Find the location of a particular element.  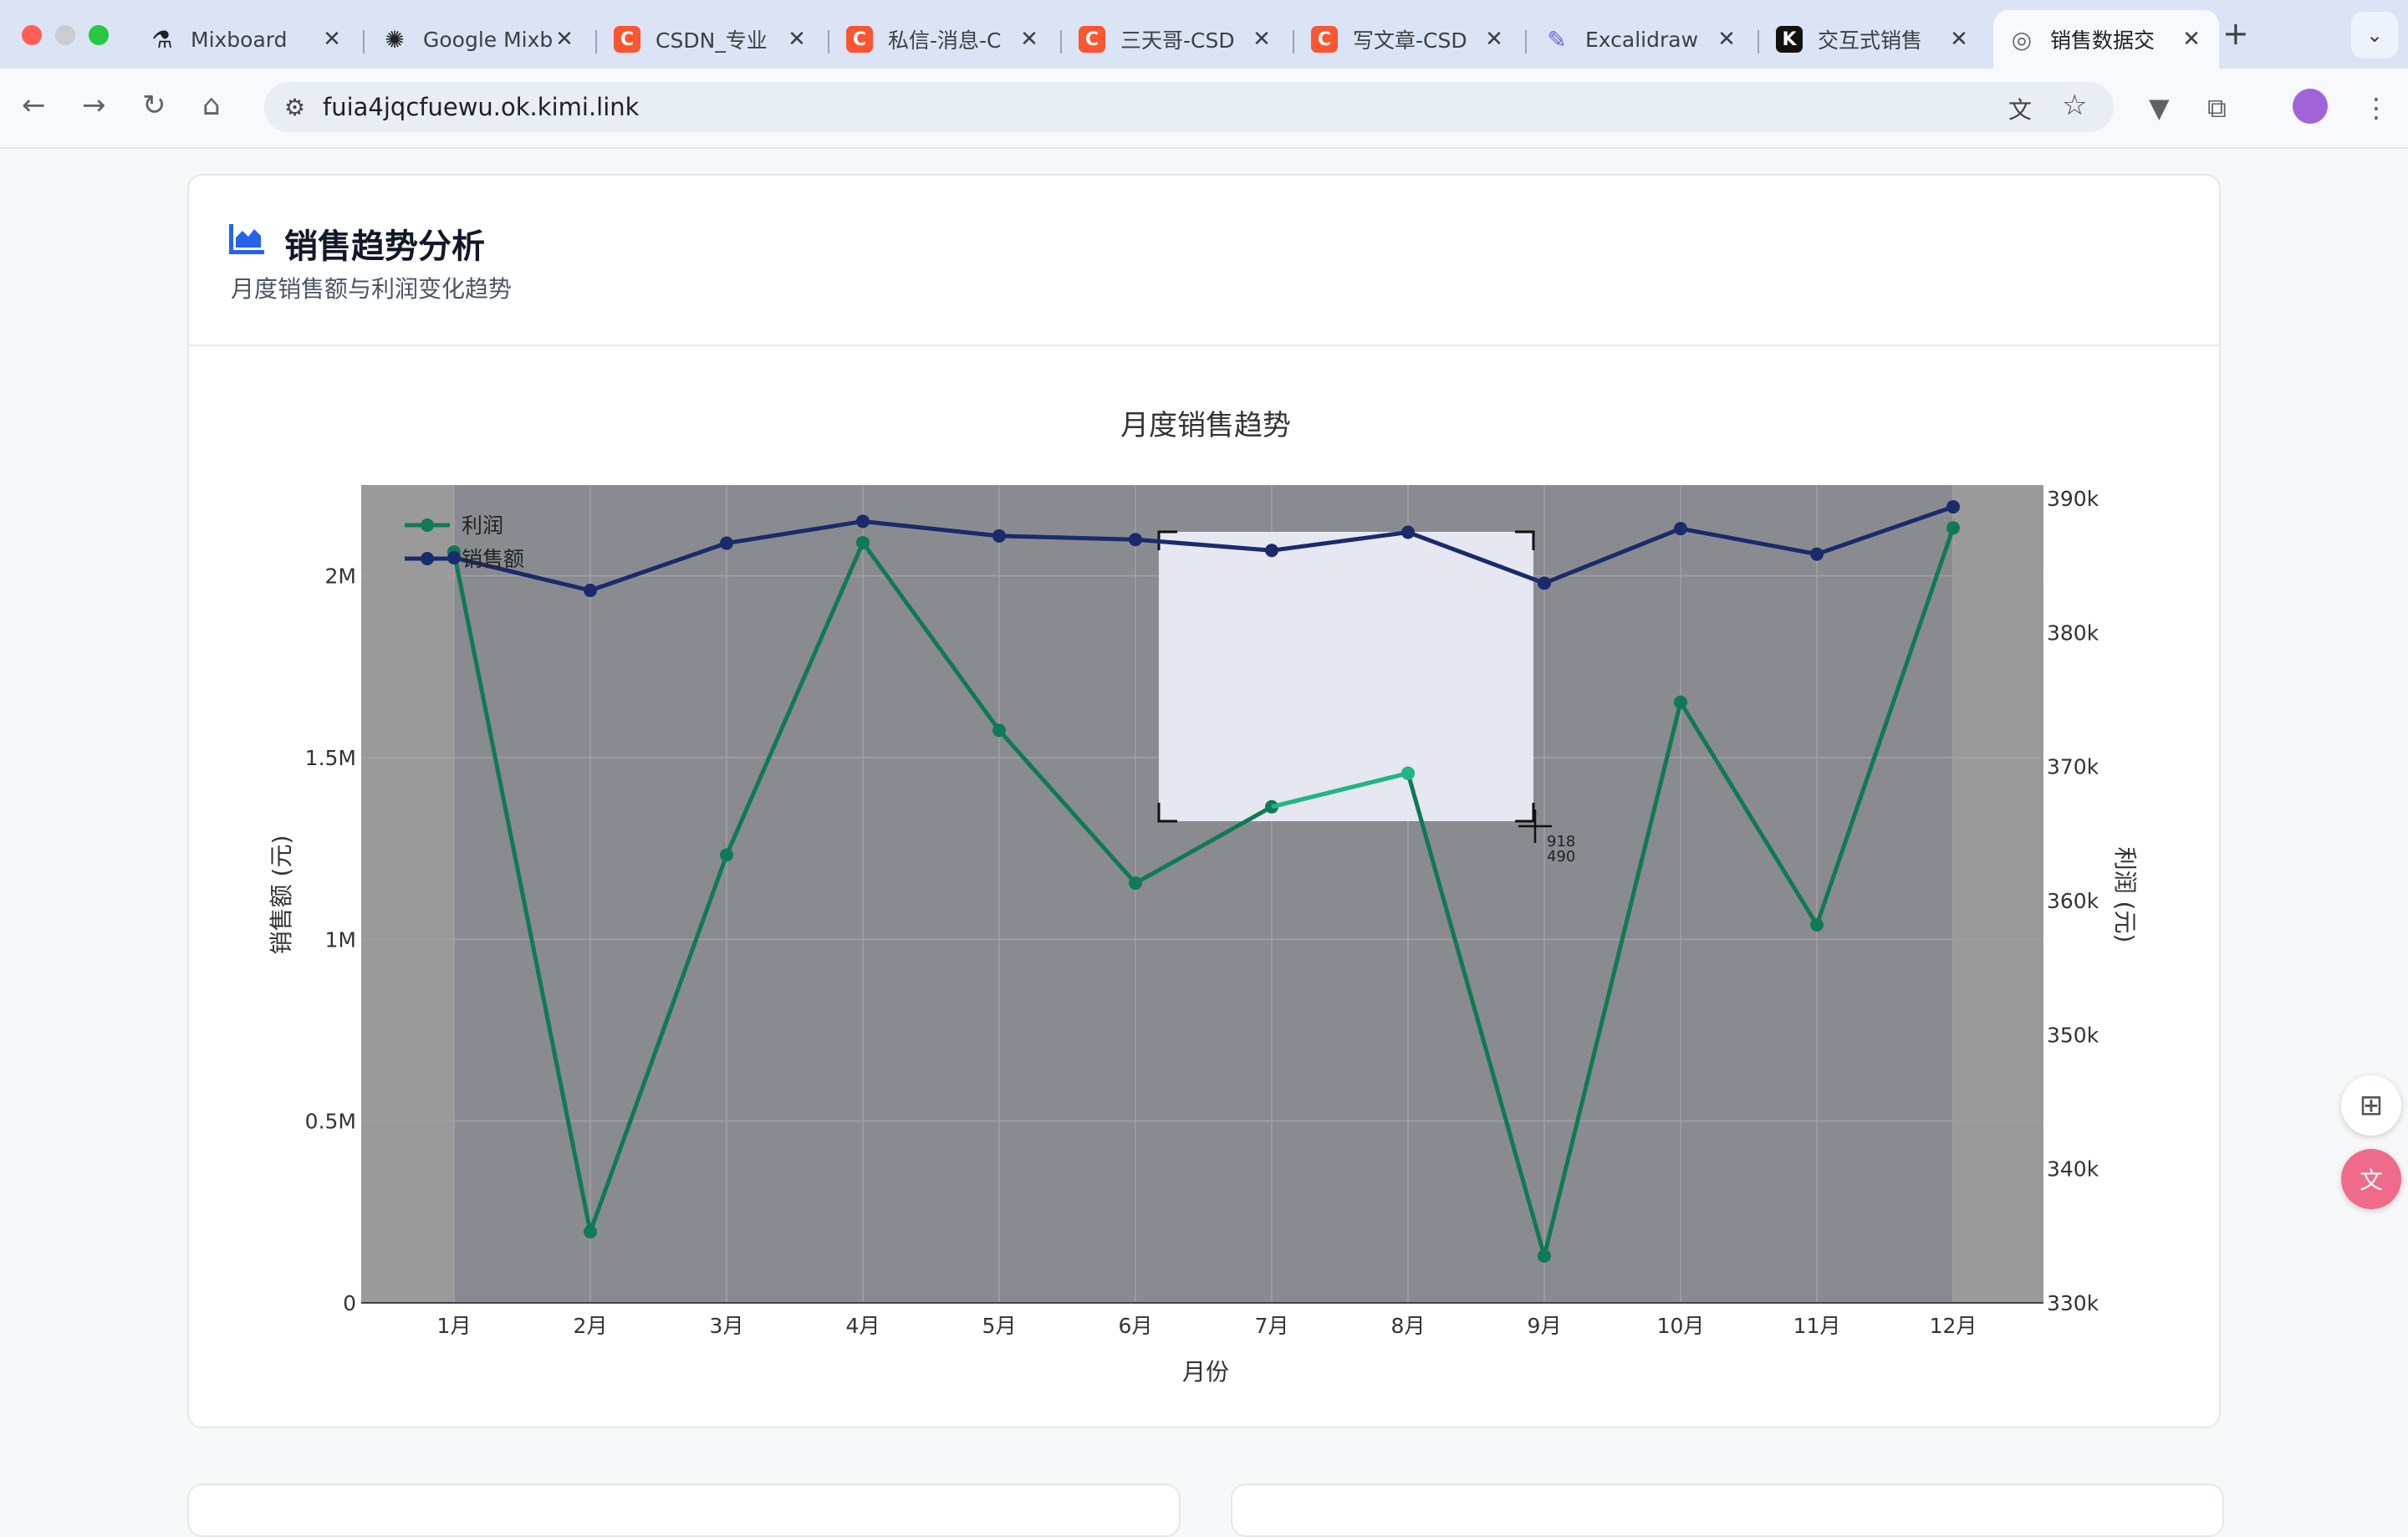

tab-title: Excalidraw is located at coordinates (1642, 39).